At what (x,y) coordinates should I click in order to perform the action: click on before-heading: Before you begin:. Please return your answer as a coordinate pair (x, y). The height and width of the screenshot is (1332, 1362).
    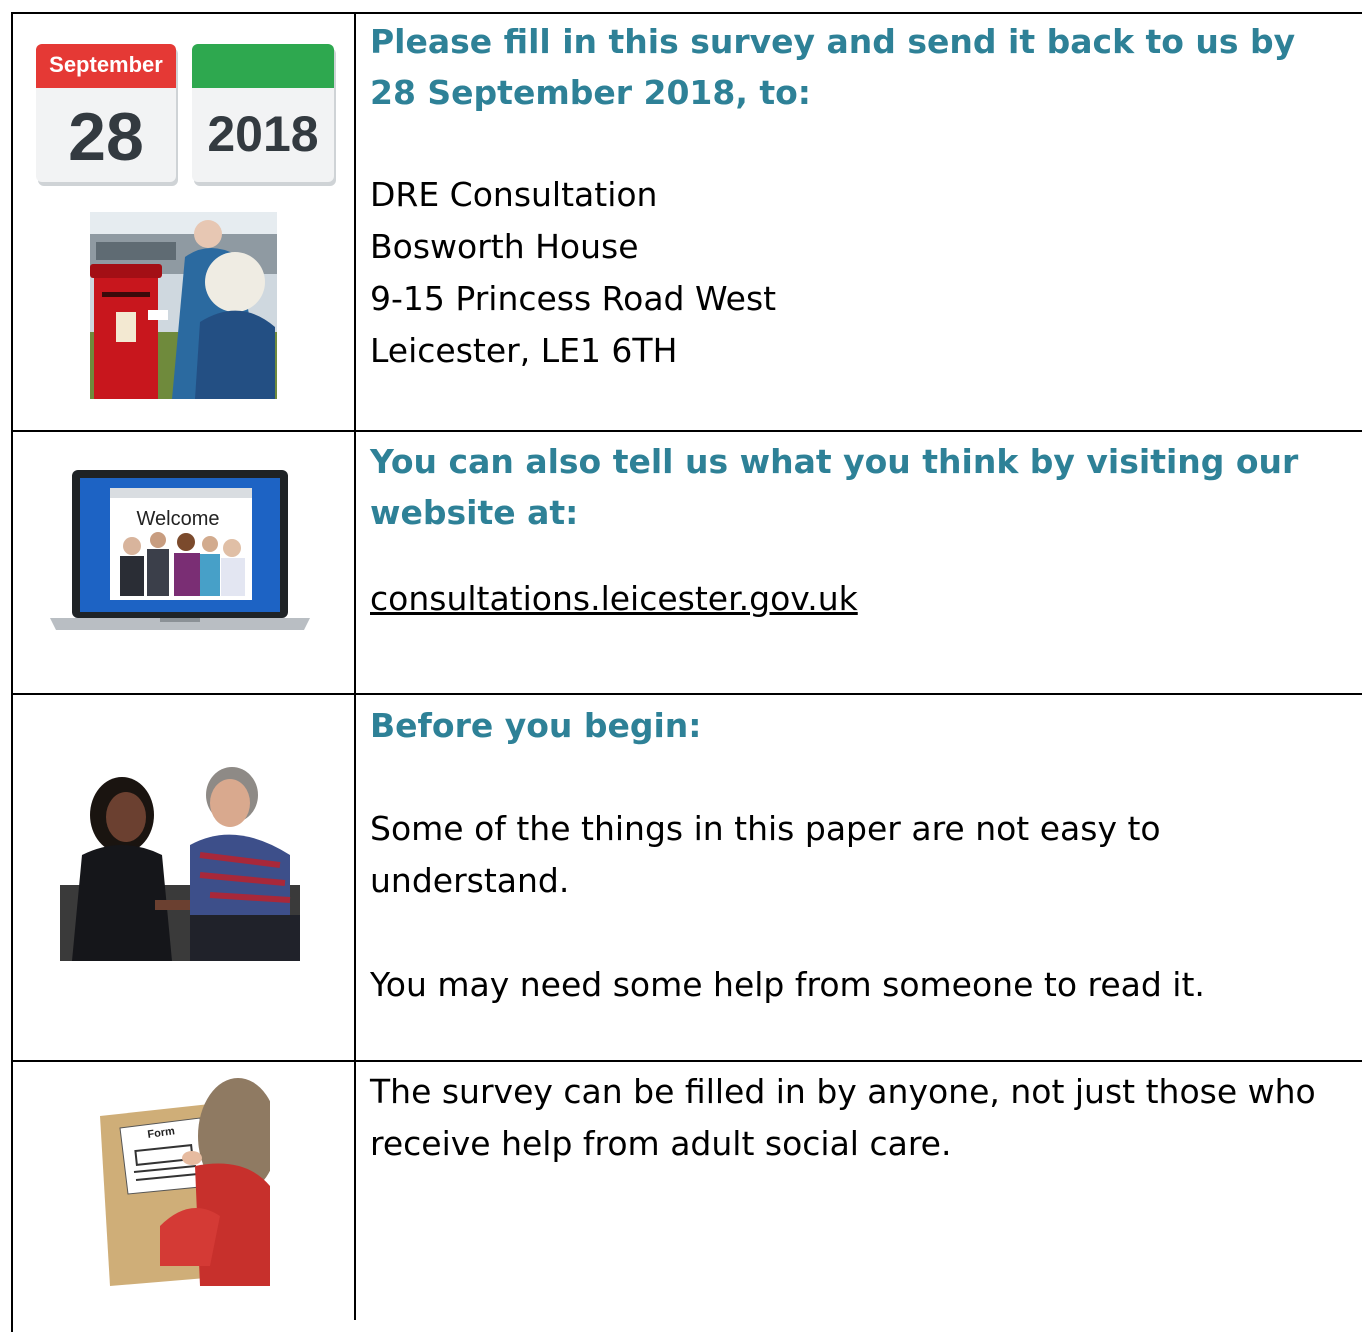
    Looking at the image, I should click on (536, 725).